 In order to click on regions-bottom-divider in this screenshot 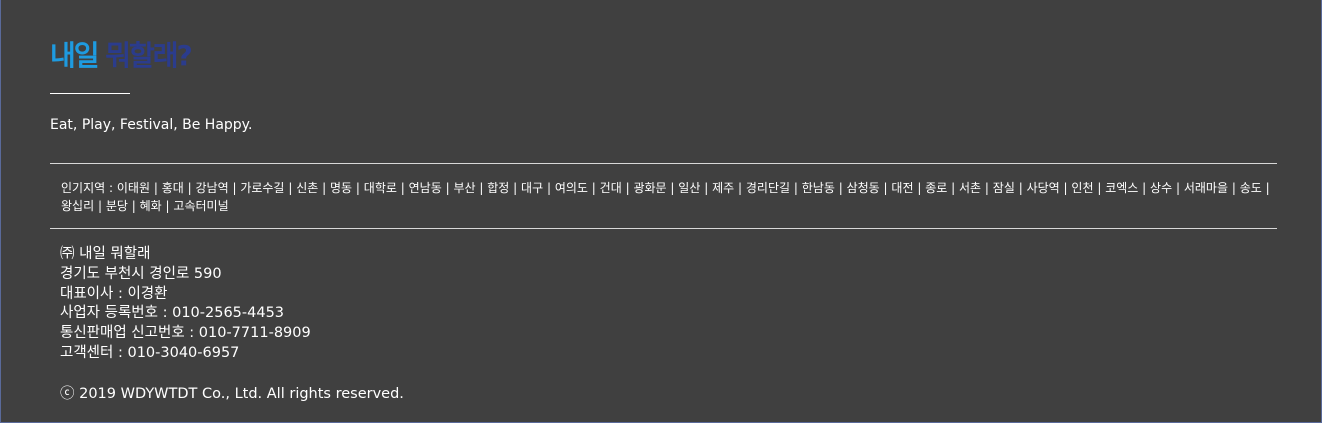, I will do `click(663, 228)`.